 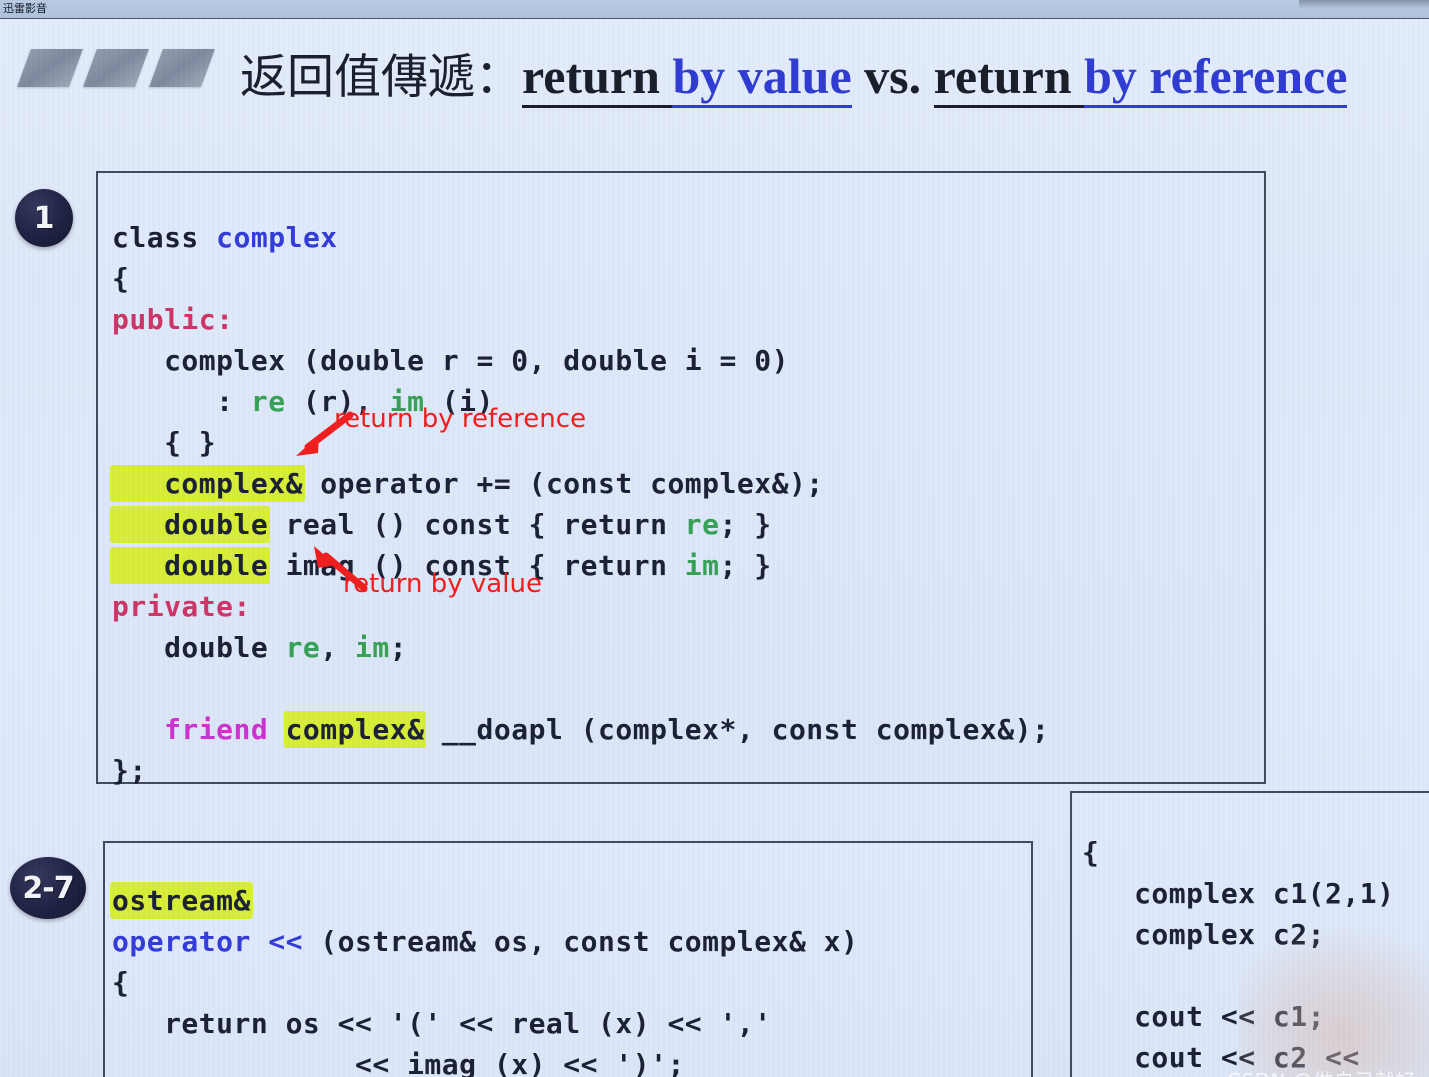 I want to click on code-real-body-c: ; }, so click(x=745, y=524).